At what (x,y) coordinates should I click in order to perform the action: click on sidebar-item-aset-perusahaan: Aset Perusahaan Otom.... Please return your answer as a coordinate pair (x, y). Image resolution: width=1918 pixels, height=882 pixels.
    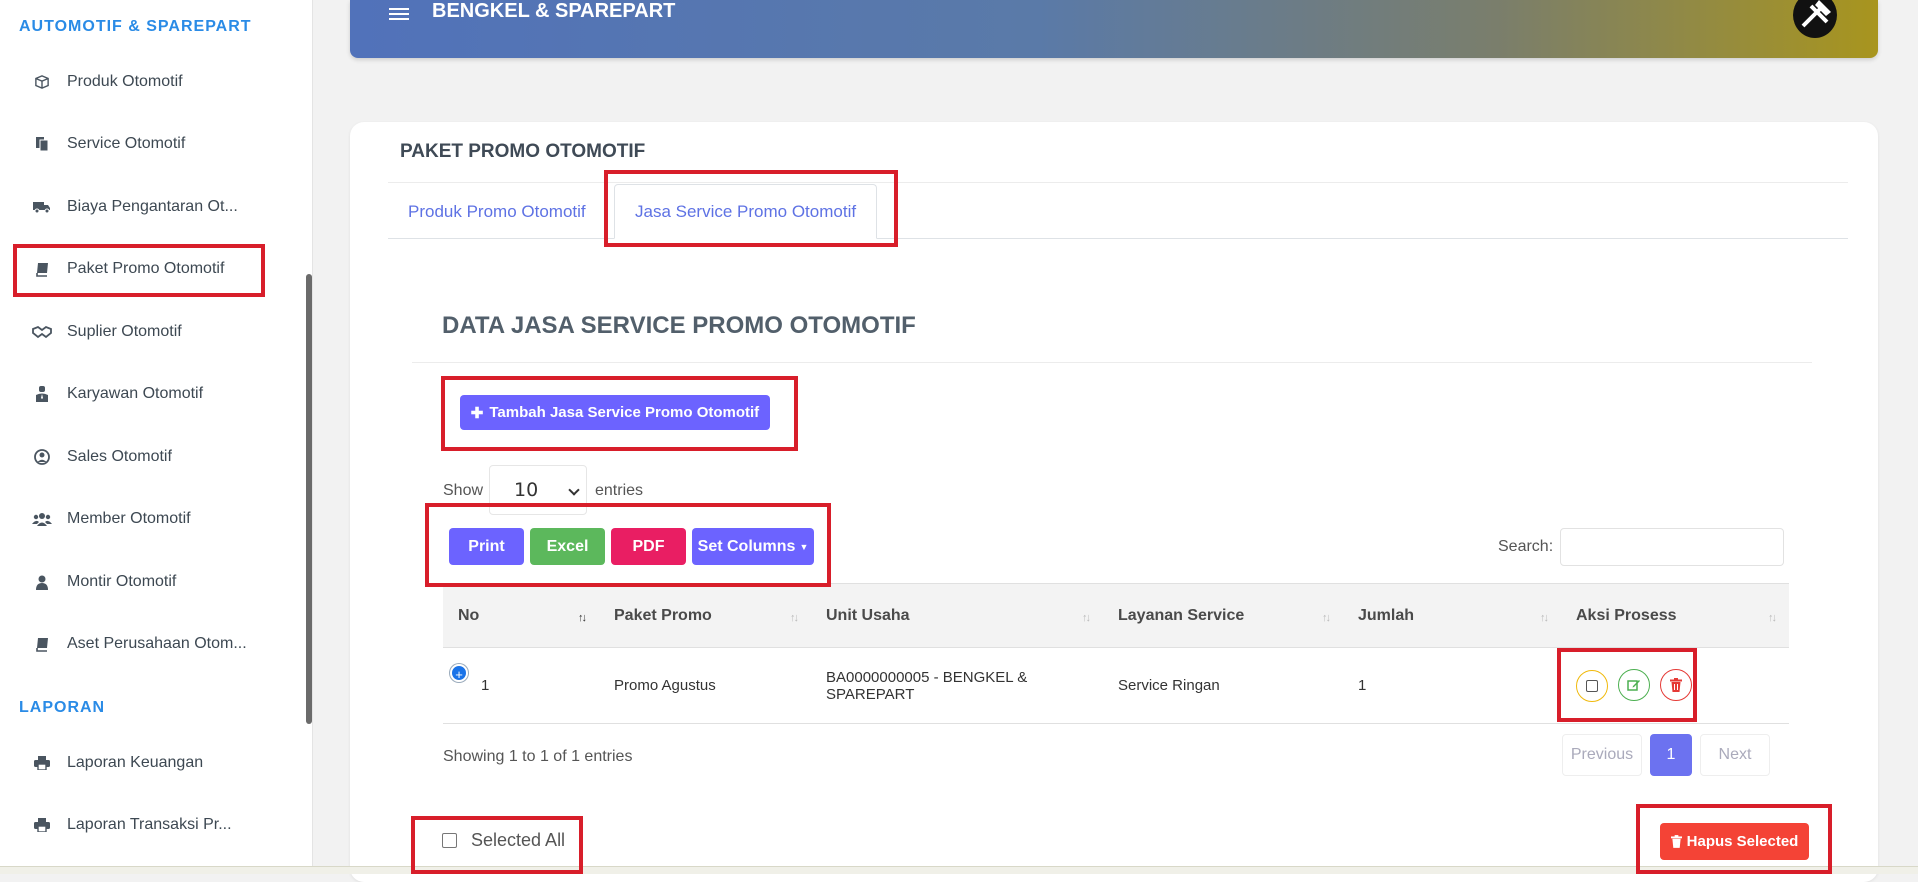
    Looking at the image, I should click on (139, 644).